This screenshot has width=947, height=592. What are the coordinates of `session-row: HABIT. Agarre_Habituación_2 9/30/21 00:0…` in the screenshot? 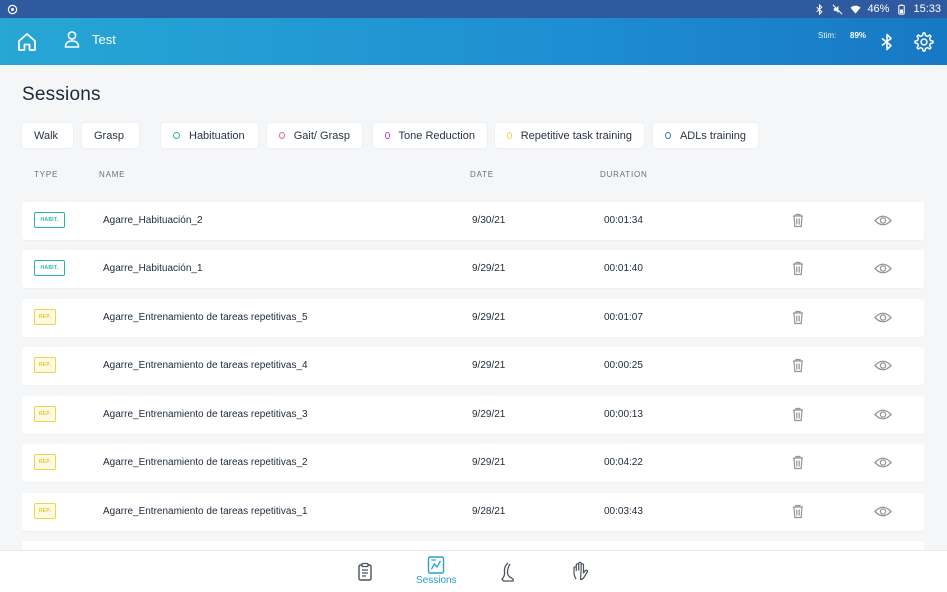 It's located at (473, 221).